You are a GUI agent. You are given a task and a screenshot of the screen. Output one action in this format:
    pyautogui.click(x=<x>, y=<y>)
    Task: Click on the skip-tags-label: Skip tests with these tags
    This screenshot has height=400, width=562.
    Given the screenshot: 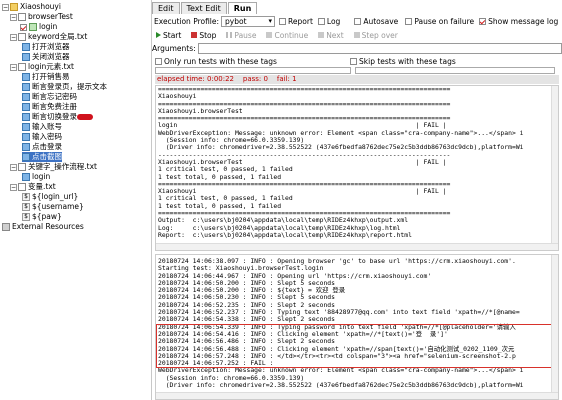 What is the action you would take?
    pyautogui.click(x=407, y=61)
    